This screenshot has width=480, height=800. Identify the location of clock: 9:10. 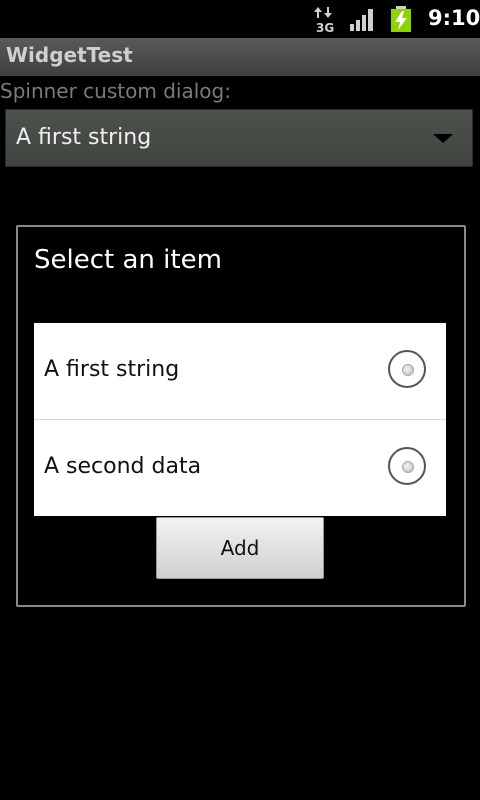
(454, 18).